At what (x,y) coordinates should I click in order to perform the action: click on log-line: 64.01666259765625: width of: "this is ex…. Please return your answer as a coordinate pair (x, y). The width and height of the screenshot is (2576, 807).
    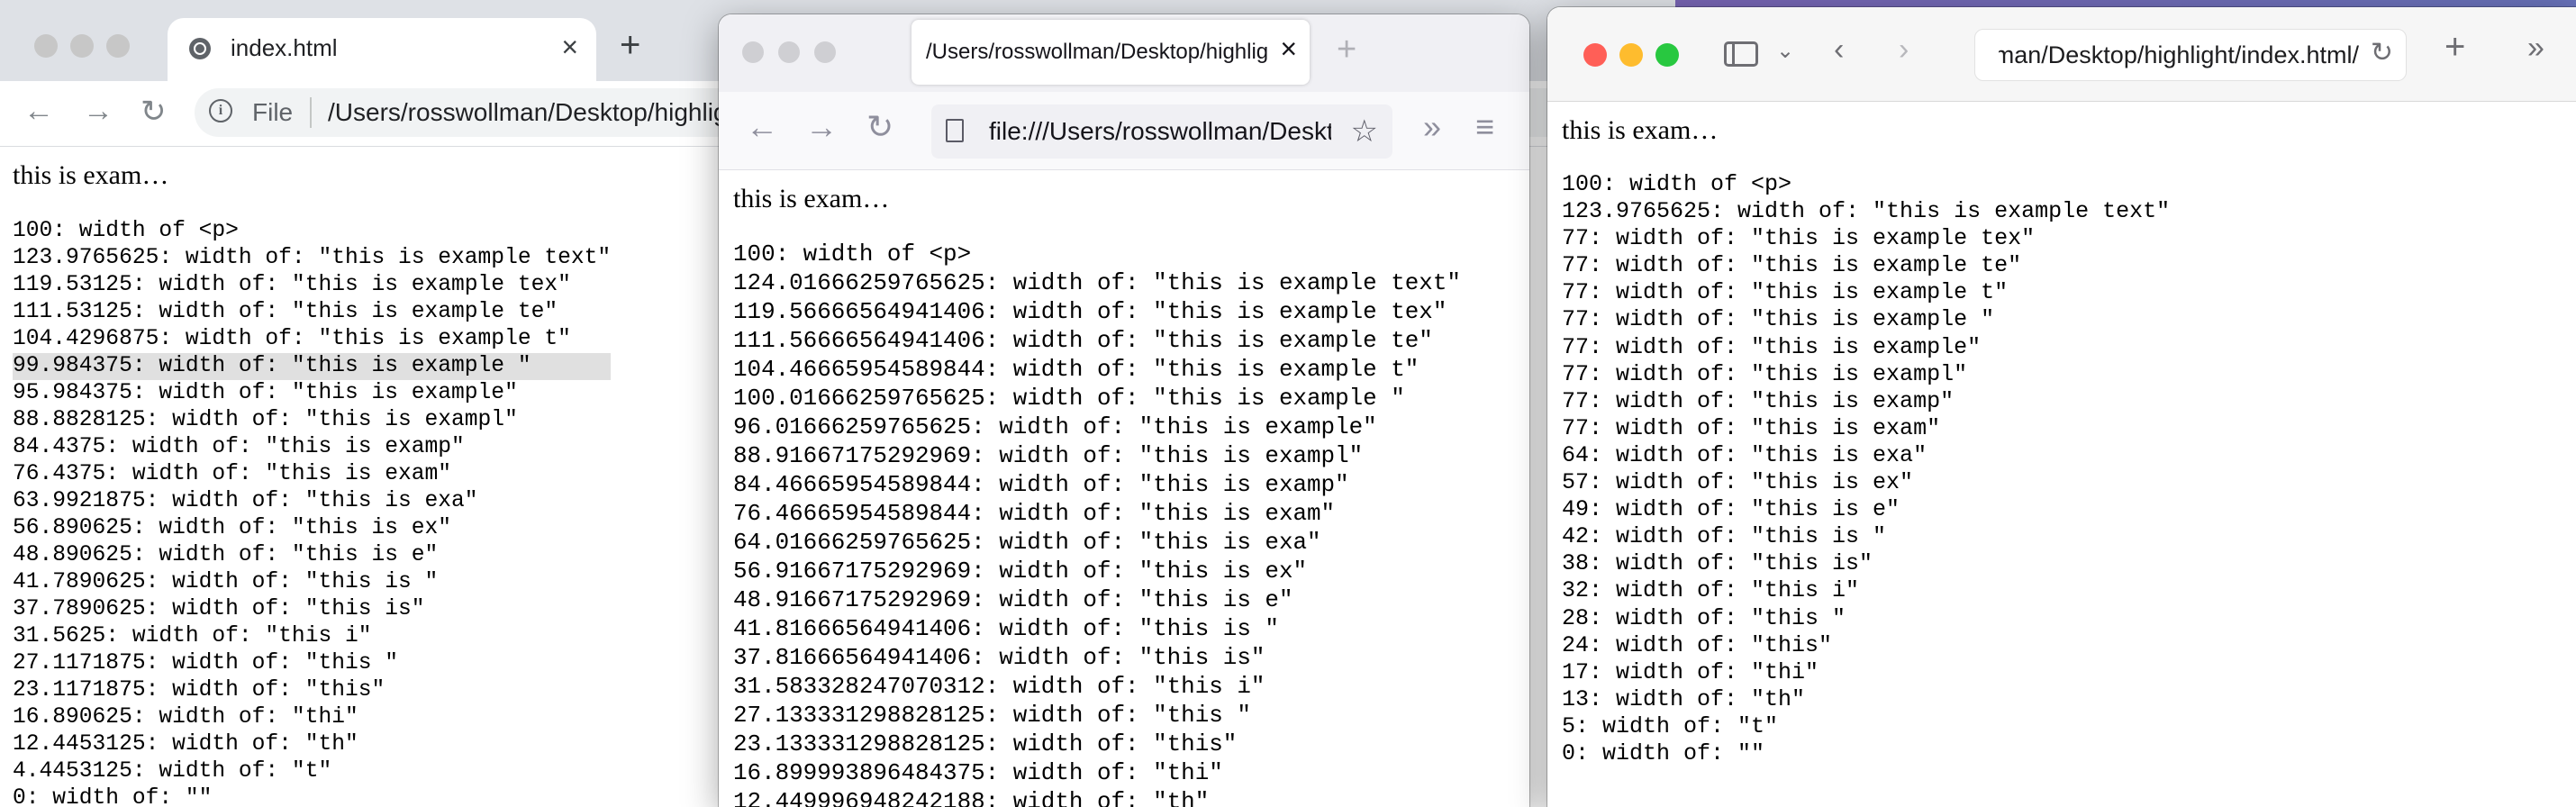
    Looking at the image, I should click on (1027, 542).